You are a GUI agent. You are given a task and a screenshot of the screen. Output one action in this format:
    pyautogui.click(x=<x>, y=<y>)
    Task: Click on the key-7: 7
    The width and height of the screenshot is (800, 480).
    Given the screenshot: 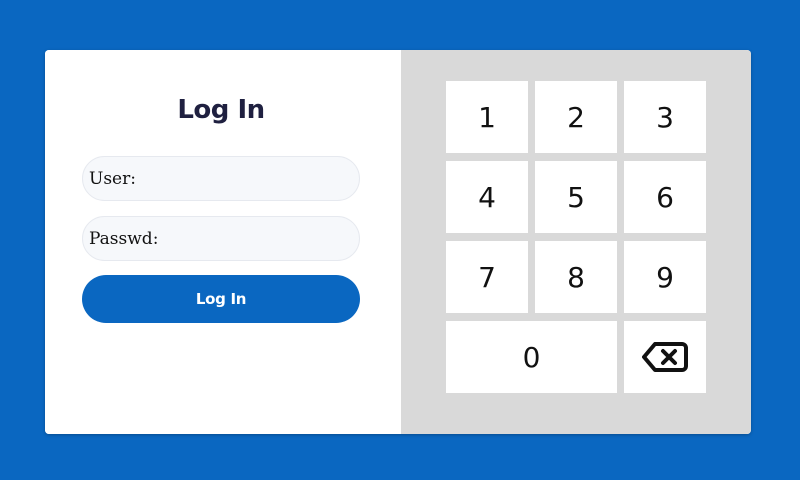 What is the action you would take?
    pyautogui.click(x=487, y=277)
    